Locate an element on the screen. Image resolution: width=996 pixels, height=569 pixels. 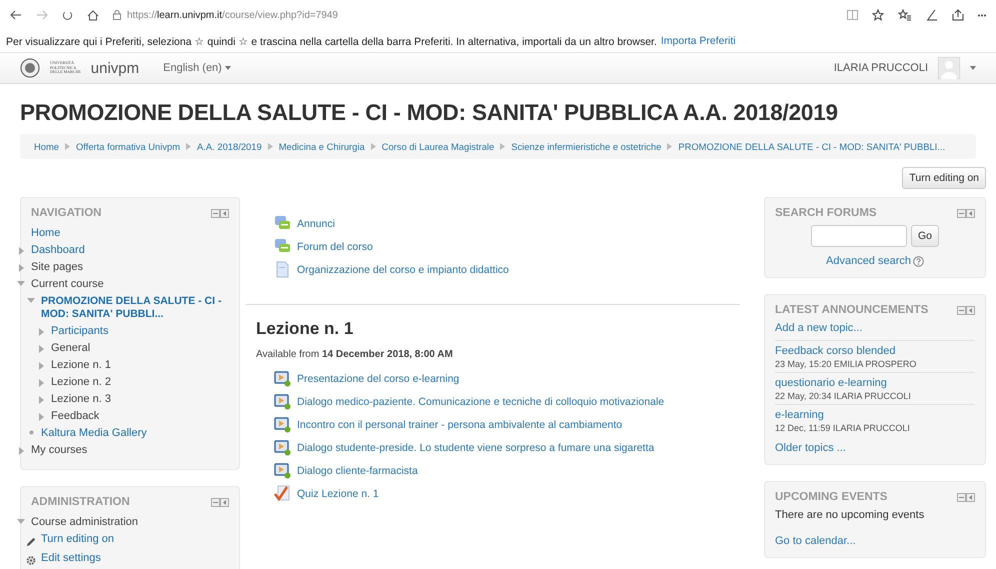
activity-link: Quiz Lezione n. 1 is located at coordinates (338, 494).